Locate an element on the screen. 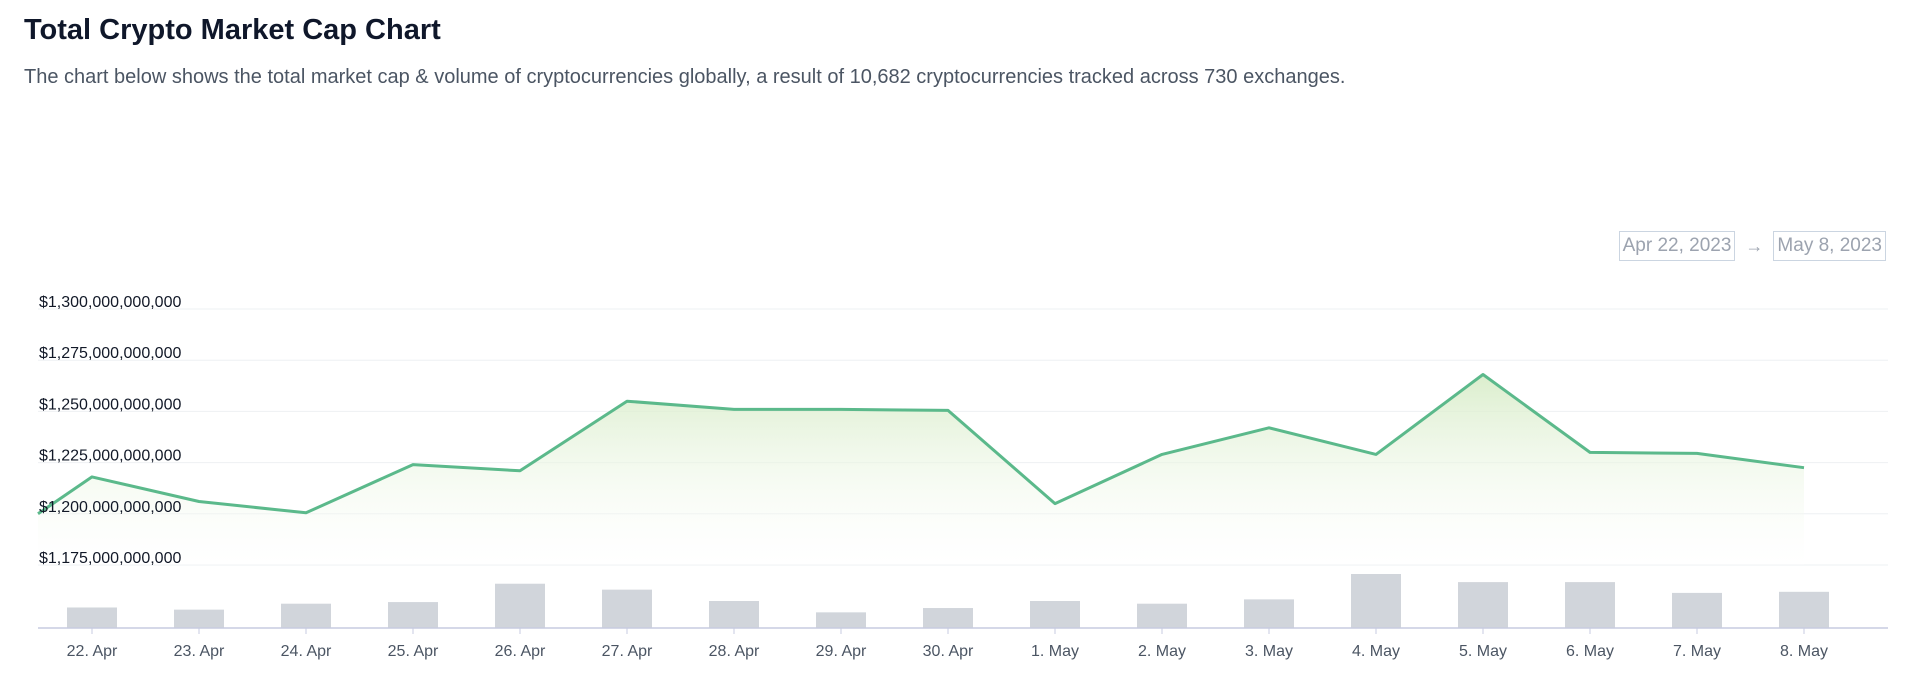 Image resolution: width=1920 pixels, height=680 pixels. y-tick-label: $1,175,000,000,000 is located at coordinates (110, 558).